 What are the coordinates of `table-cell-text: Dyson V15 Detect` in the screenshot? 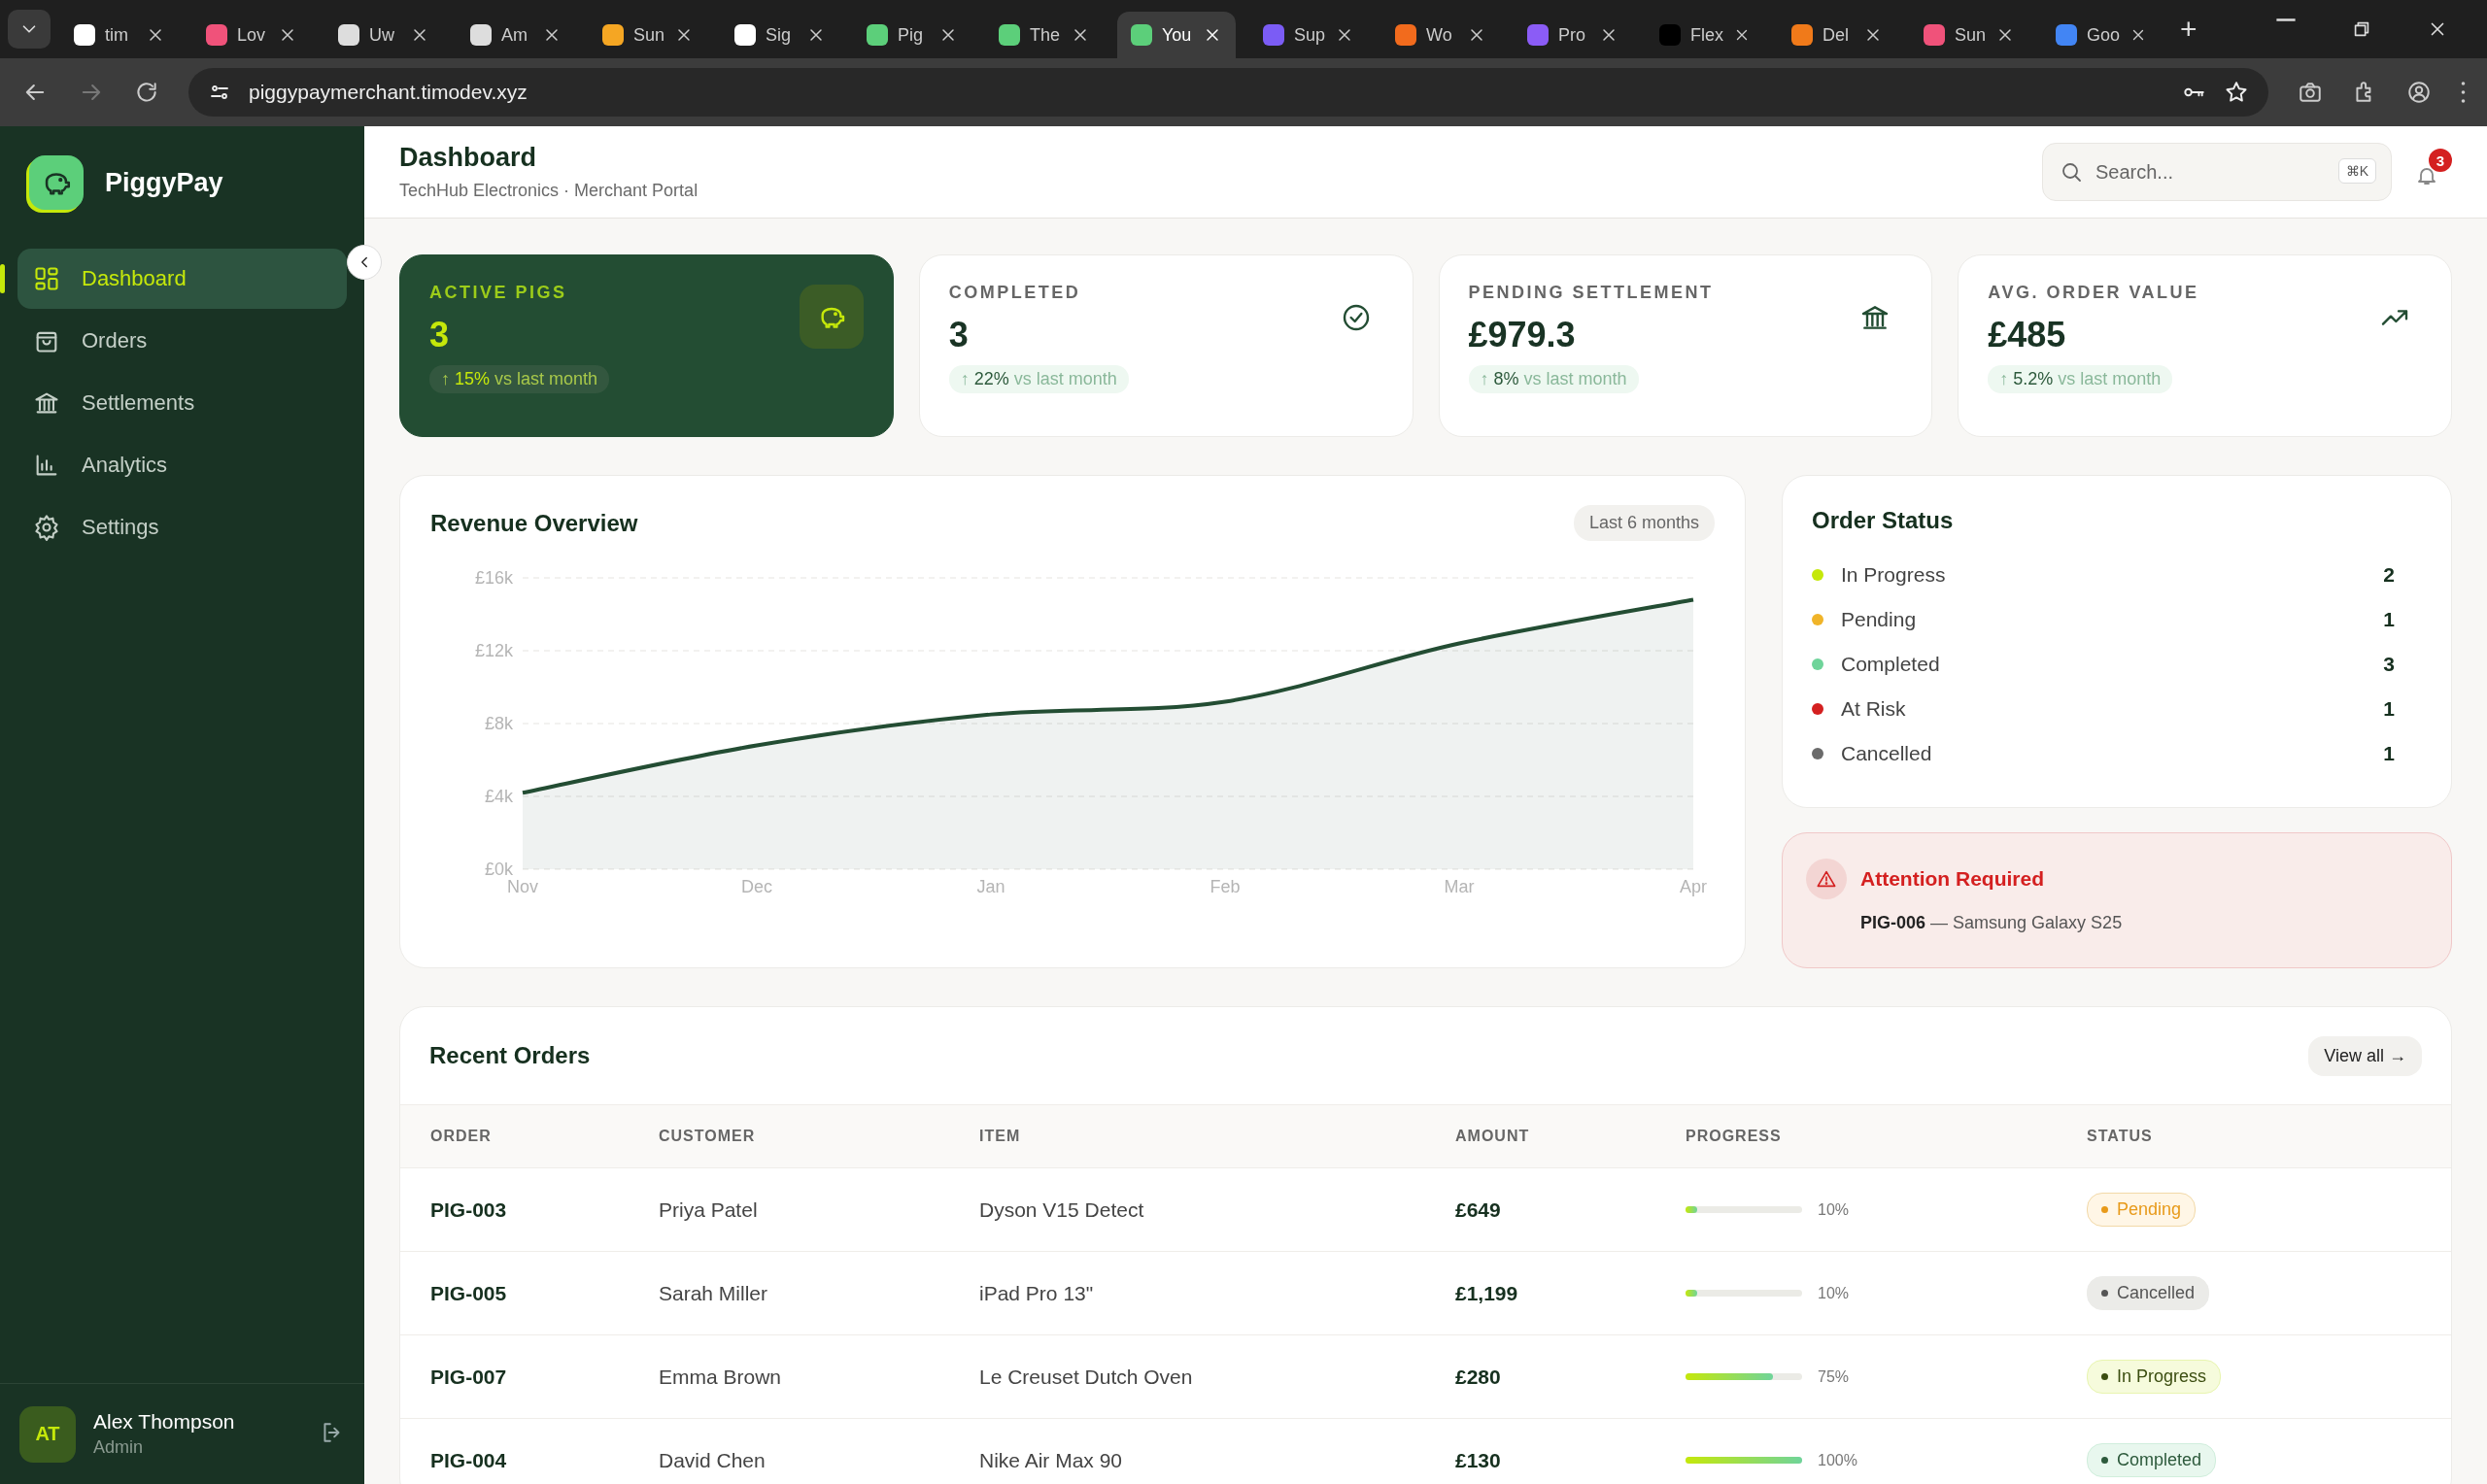 It's located at (1062, 1209).